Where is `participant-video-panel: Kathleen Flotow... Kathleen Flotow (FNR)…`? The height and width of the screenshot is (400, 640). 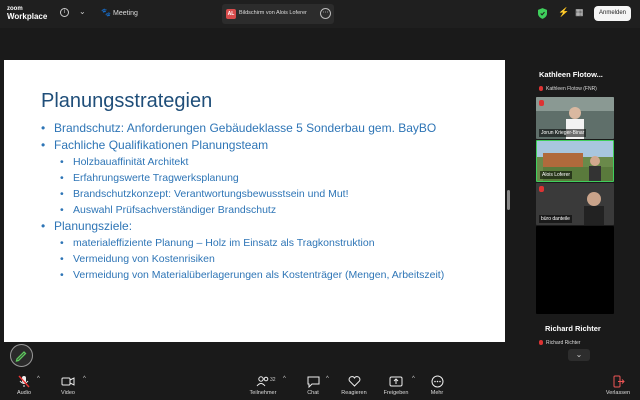
participant-video-panel: Kathleen Flotow... Kathleen Flotow (FNR)… is located at coordinates (586, 216).